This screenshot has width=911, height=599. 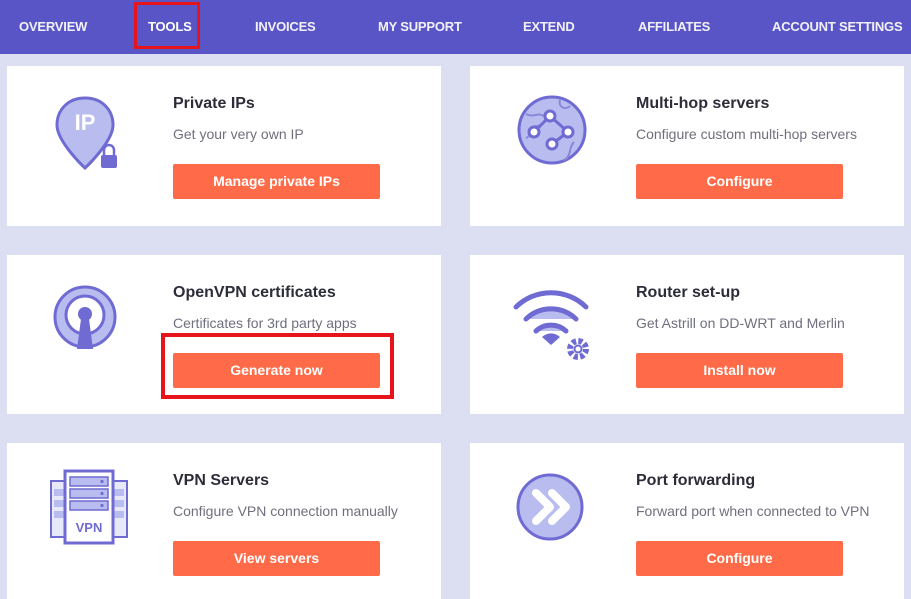 I want to click on nav-affiliates: AFFILIATES, so click(x=674, y=27).